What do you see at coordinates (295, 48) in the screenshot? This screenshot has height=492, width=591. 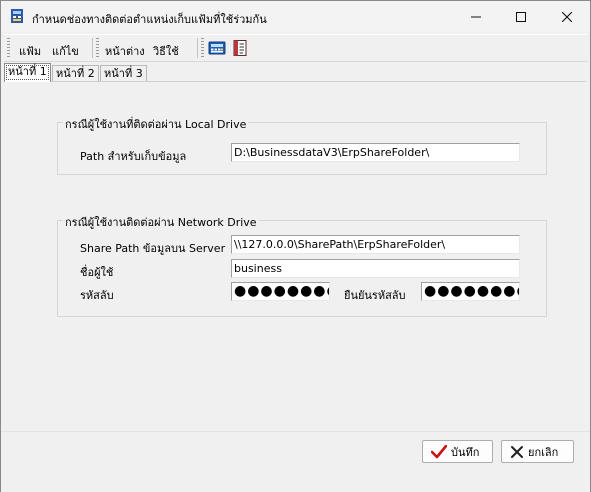 I see `menu-toolbar: แฟ้ม แก้ไข หน้าต่าง วิธีใช้` at bounding box center [295, 48].